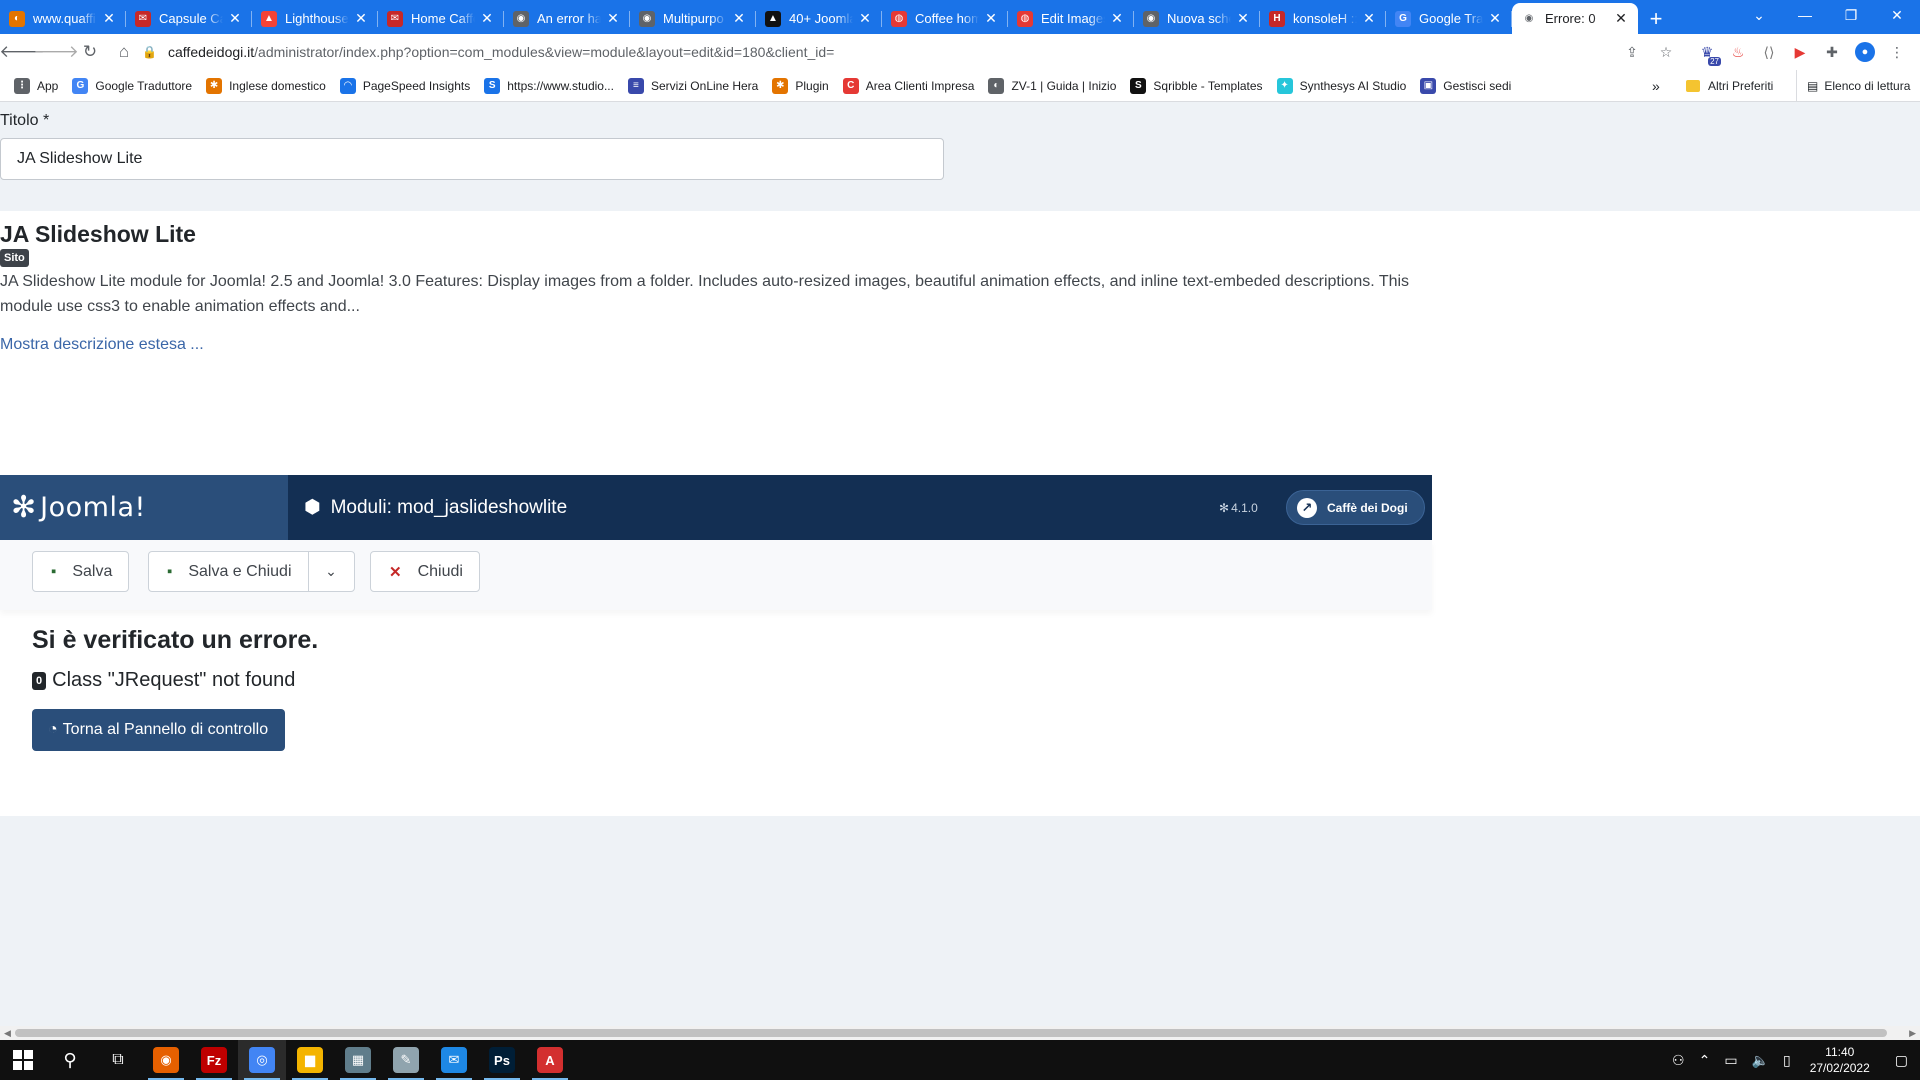 The height and width of the screenshot is (1080, 1920). What do you see at coordinates (1196, 85) in the screenshot?
I see `bookmark-item: S Sqribble - Templates` at bounding box center [1196, 85].